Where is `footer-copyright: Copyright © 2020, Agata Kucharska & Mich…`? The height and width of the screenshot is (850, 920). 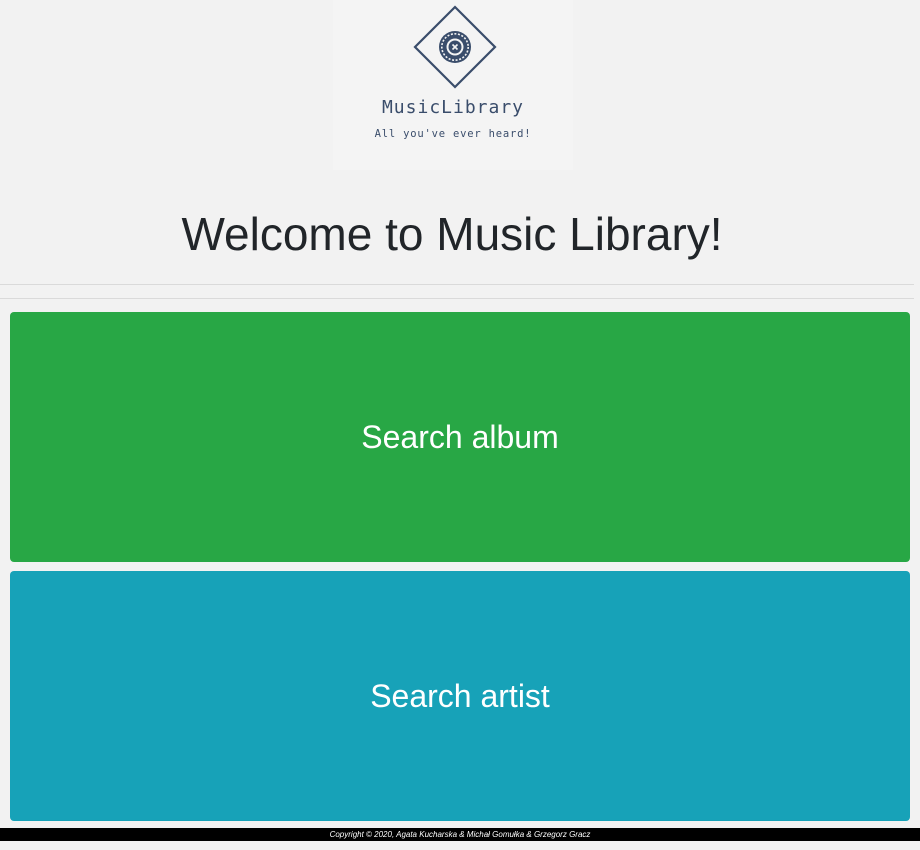 footer-copyright: Copyright © 2020, Agata Kucharska & Mich… is located at coordinates (460, 834).